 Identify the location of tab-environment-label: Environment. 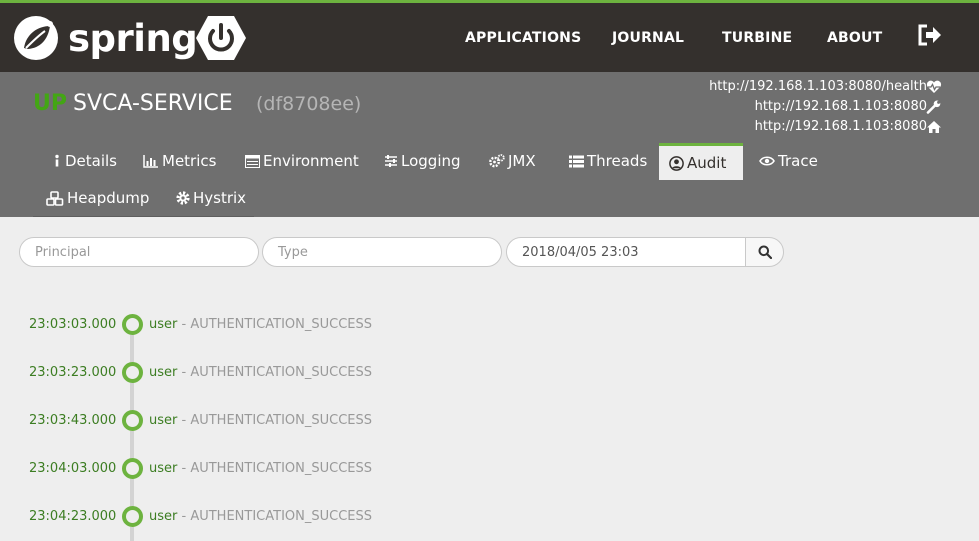
(311, 161).